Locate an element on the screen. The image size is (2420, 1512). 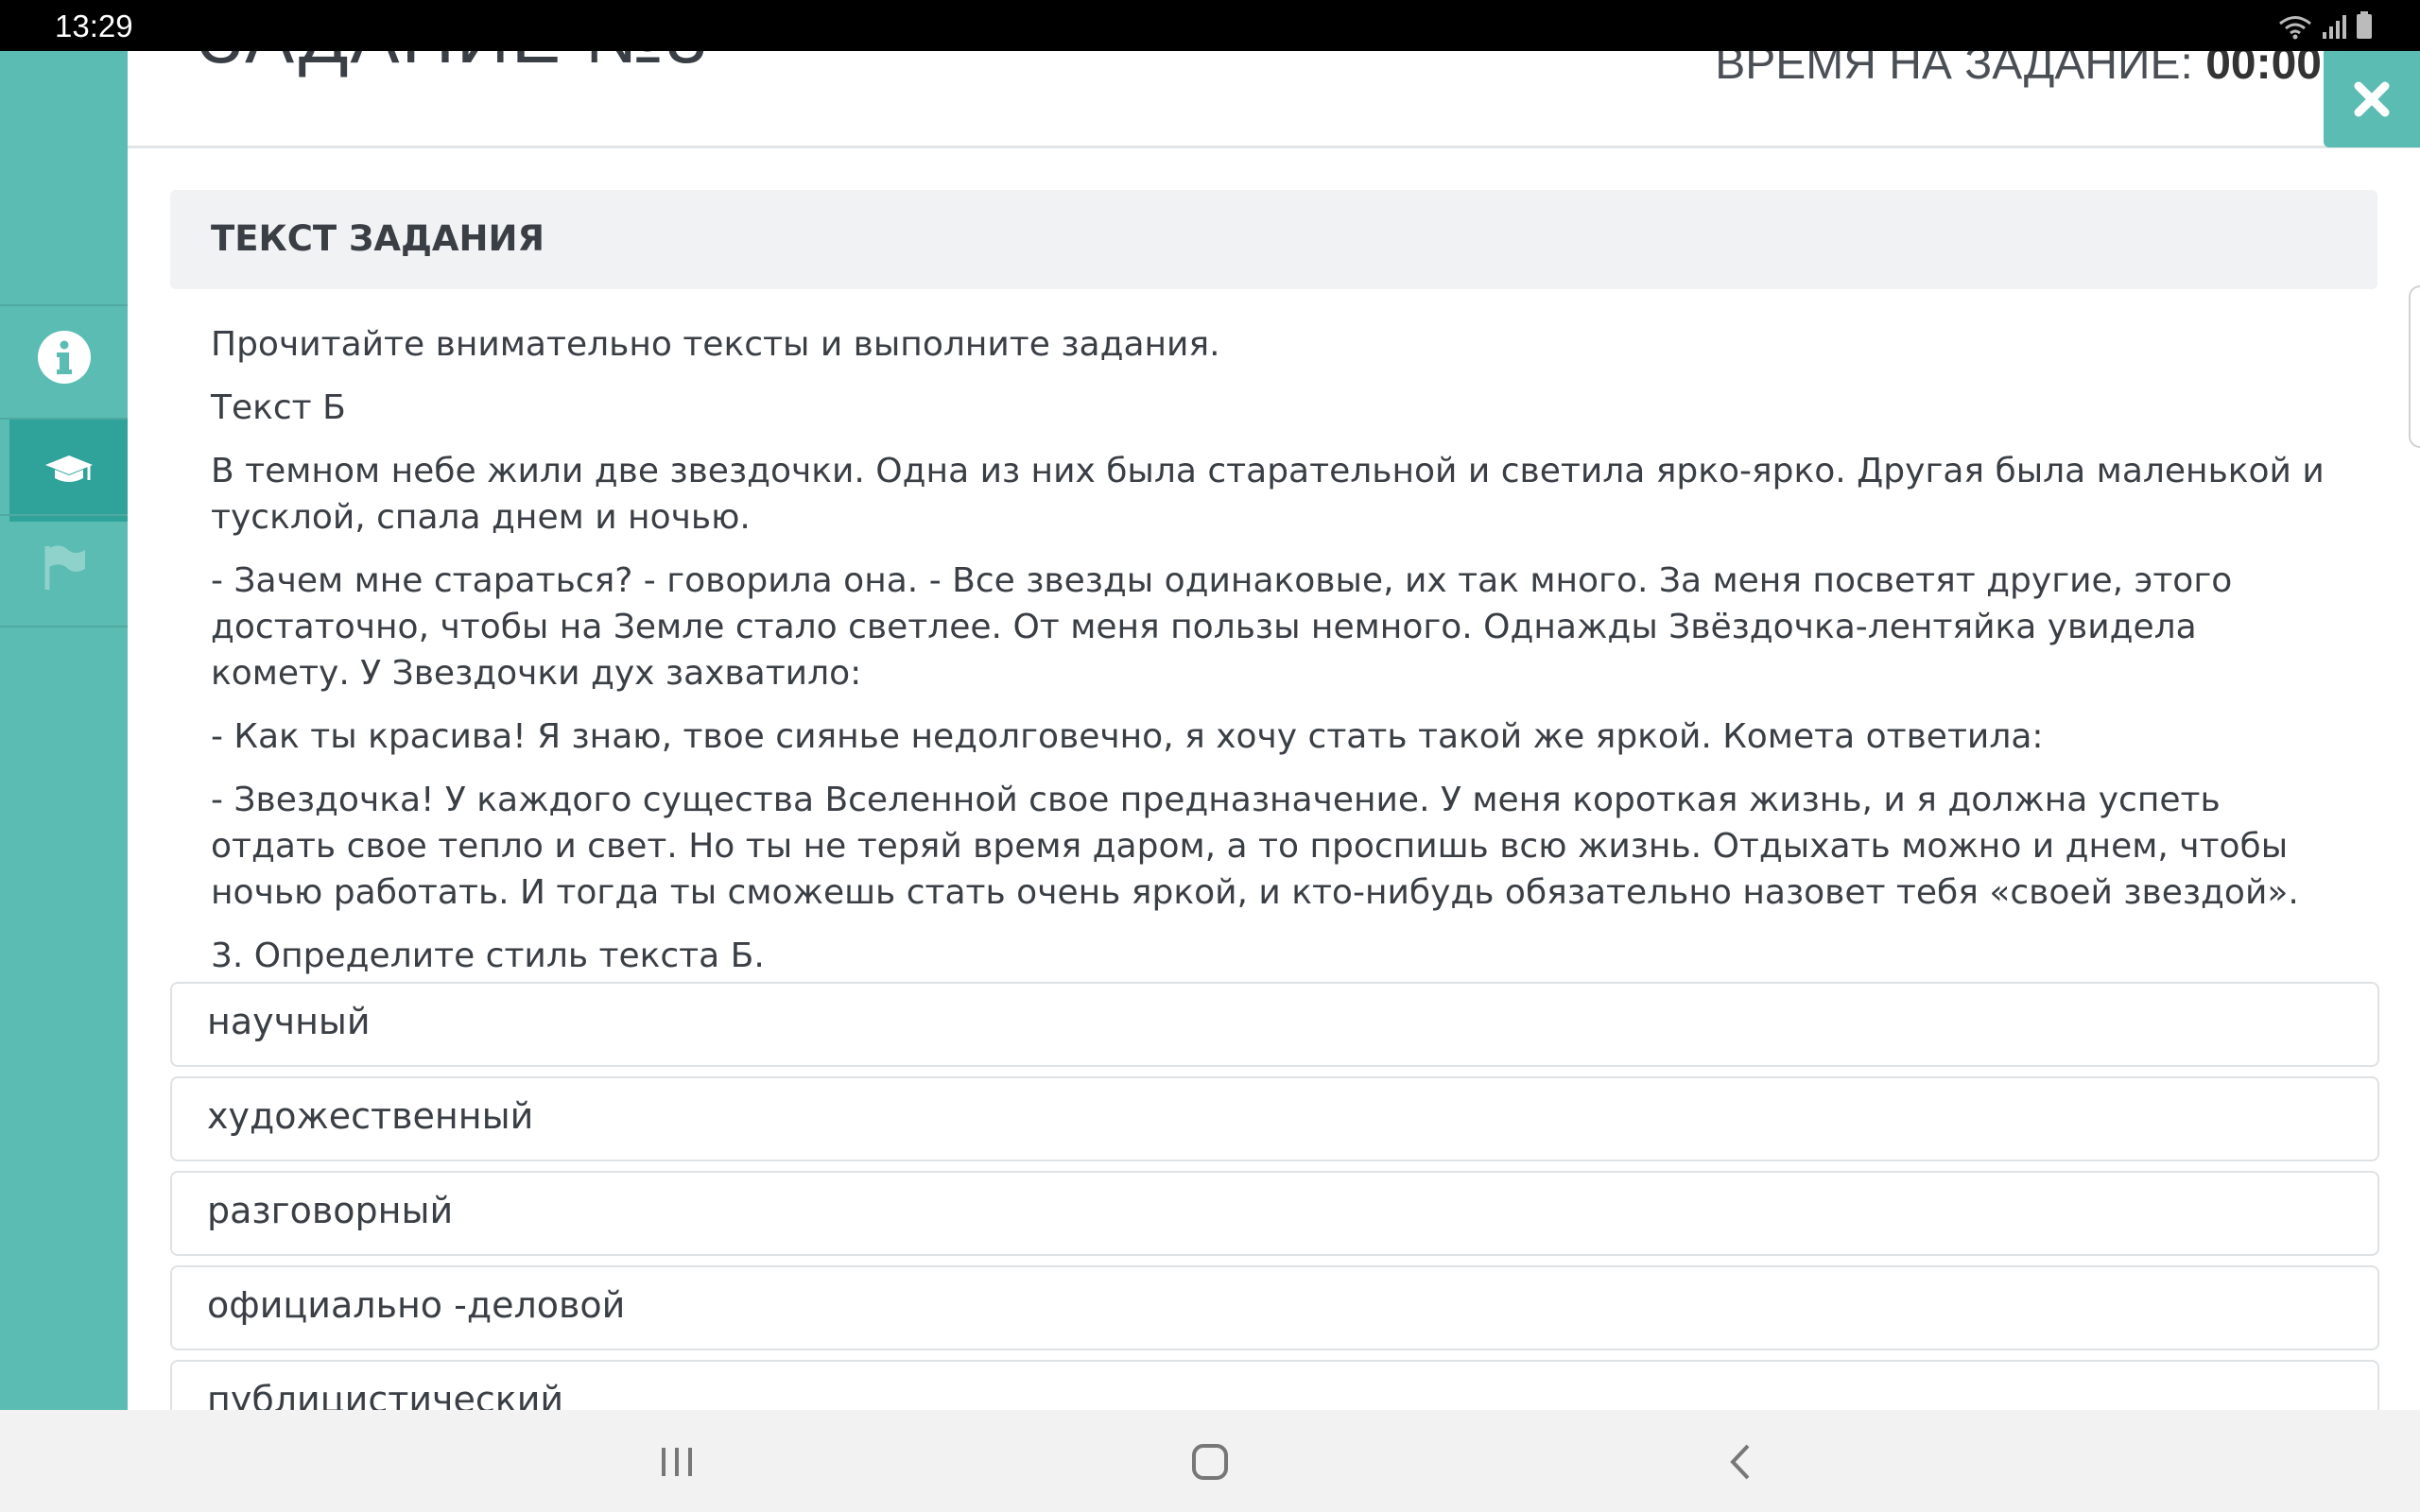
timer-label: ВРЕМЯ НА ЗАДАНИЕ: is located at coordinates (1954, 70).